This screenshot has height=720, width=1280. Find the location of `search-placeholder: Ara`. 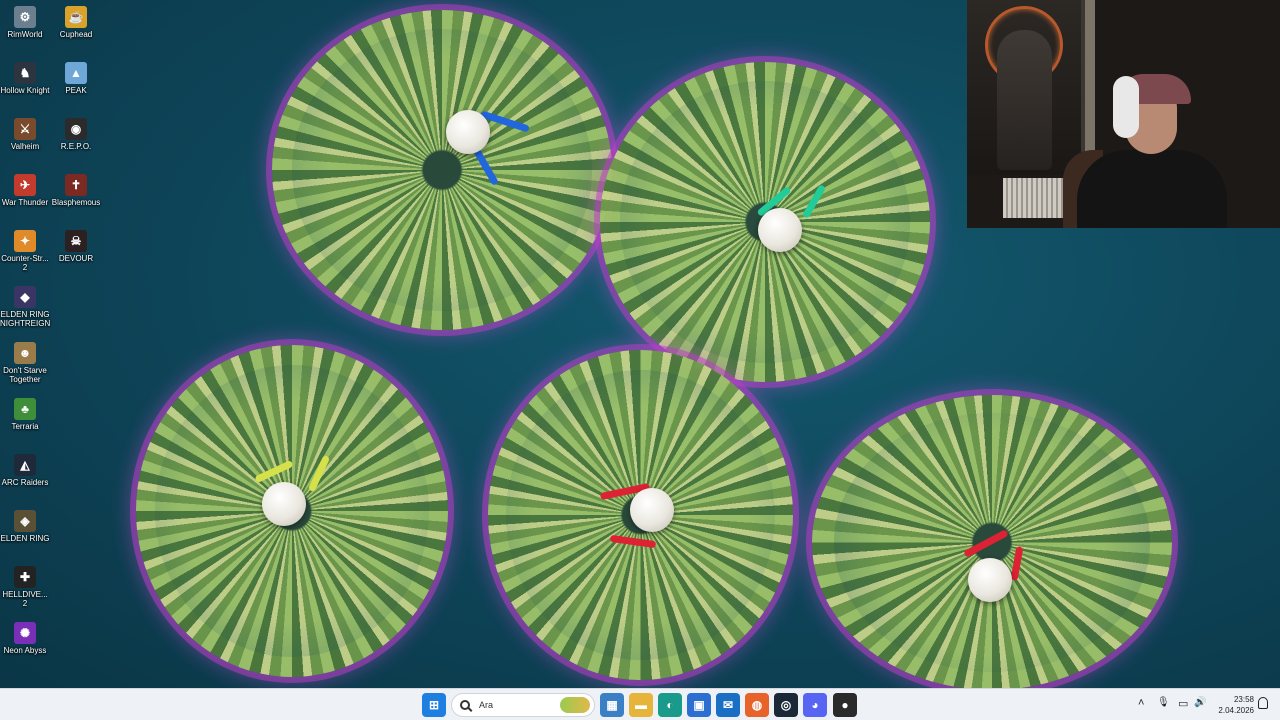

search-placeholder: Ara is located at coordinates (486, 705).